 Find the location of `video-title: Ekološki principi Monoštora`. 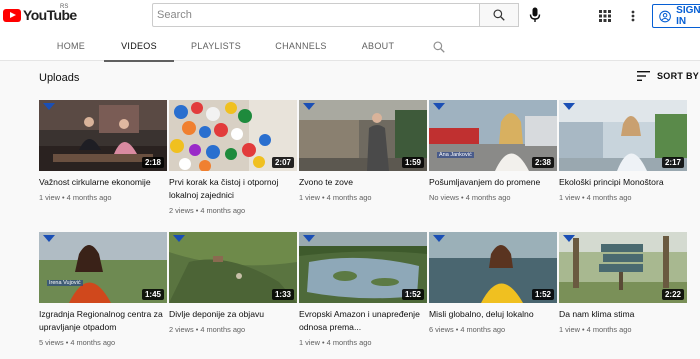

video-title: Ekološki principi Monoštora is located at coordinates (623, 182).